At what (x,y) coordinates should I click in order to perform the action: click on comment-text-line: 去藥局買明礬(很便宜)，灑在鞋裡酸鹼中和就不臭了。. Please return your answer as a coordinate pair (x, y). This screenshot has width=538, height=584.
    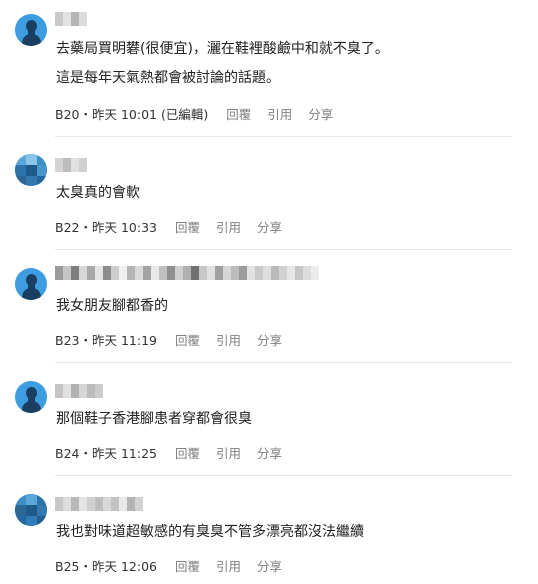
    Looking at the image, I should click on (222, 49).